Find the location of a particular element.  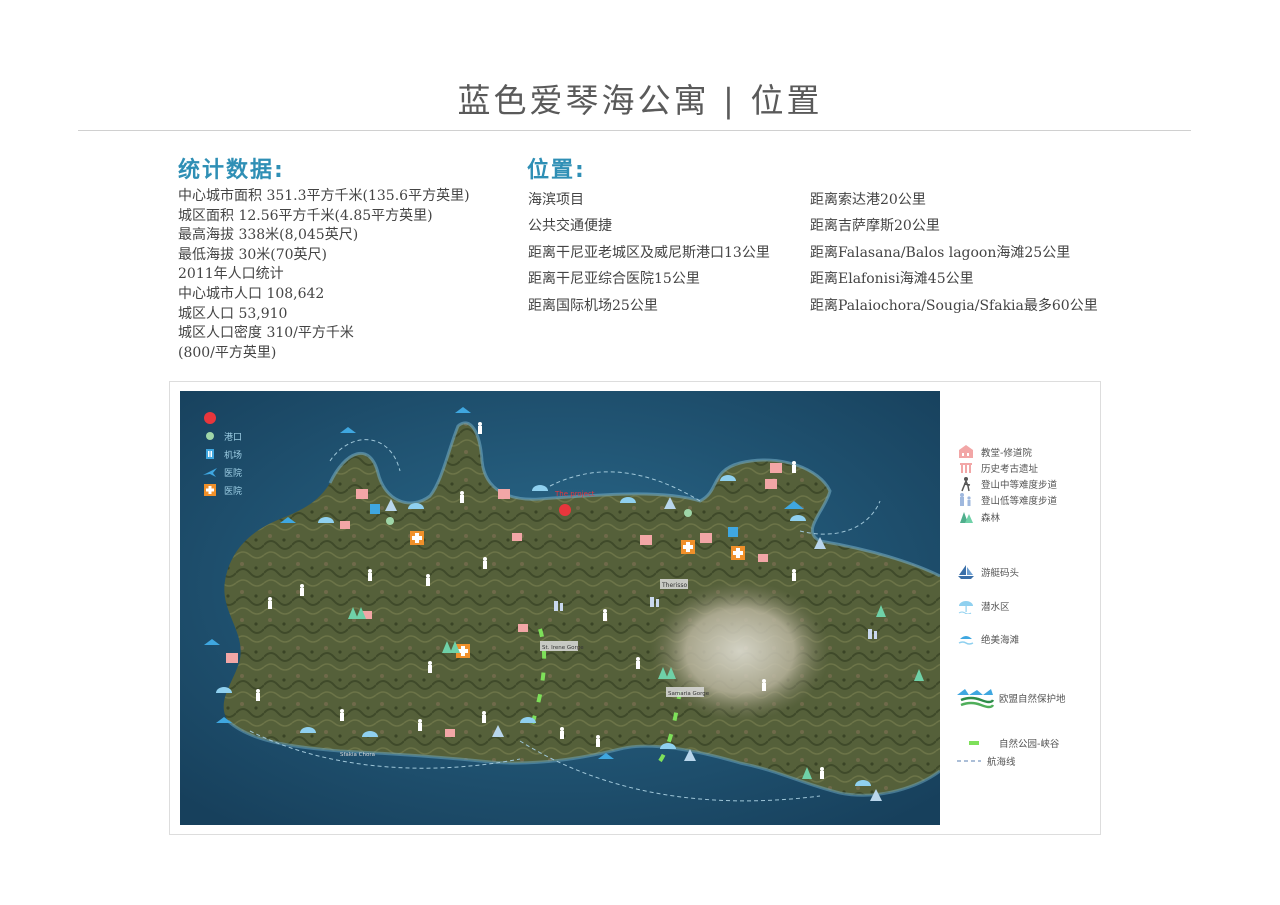

location-line: 距离干尼亚老城区及威尼斯港口13公里 is located at coordinates (649, 252).